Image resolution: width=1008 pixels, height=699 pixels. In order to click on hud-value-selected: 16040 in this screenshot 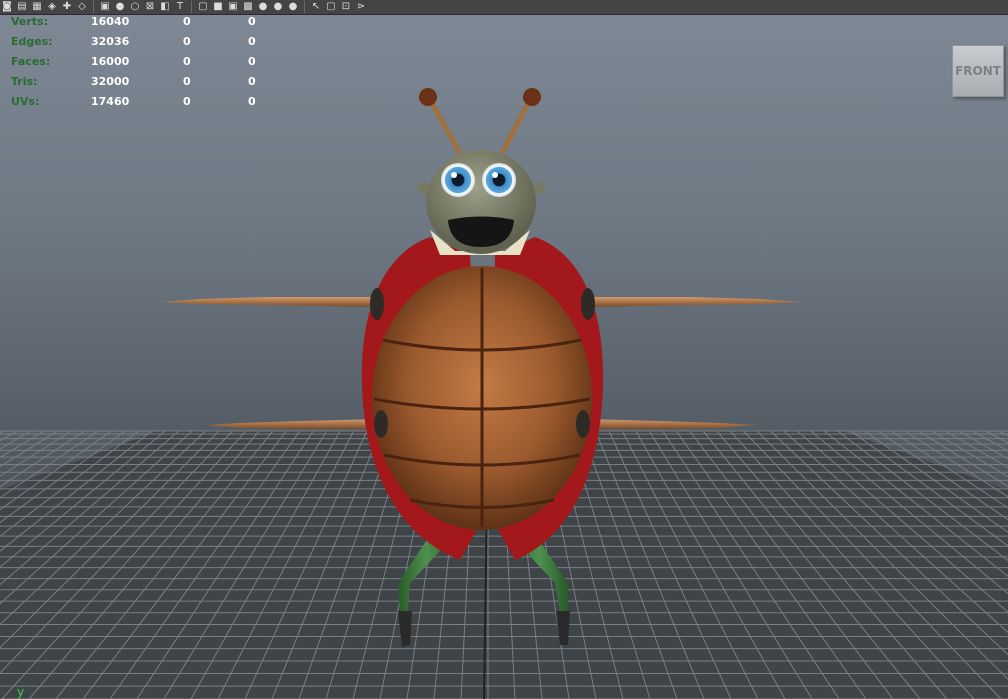, I will do `click(110, 21)`.